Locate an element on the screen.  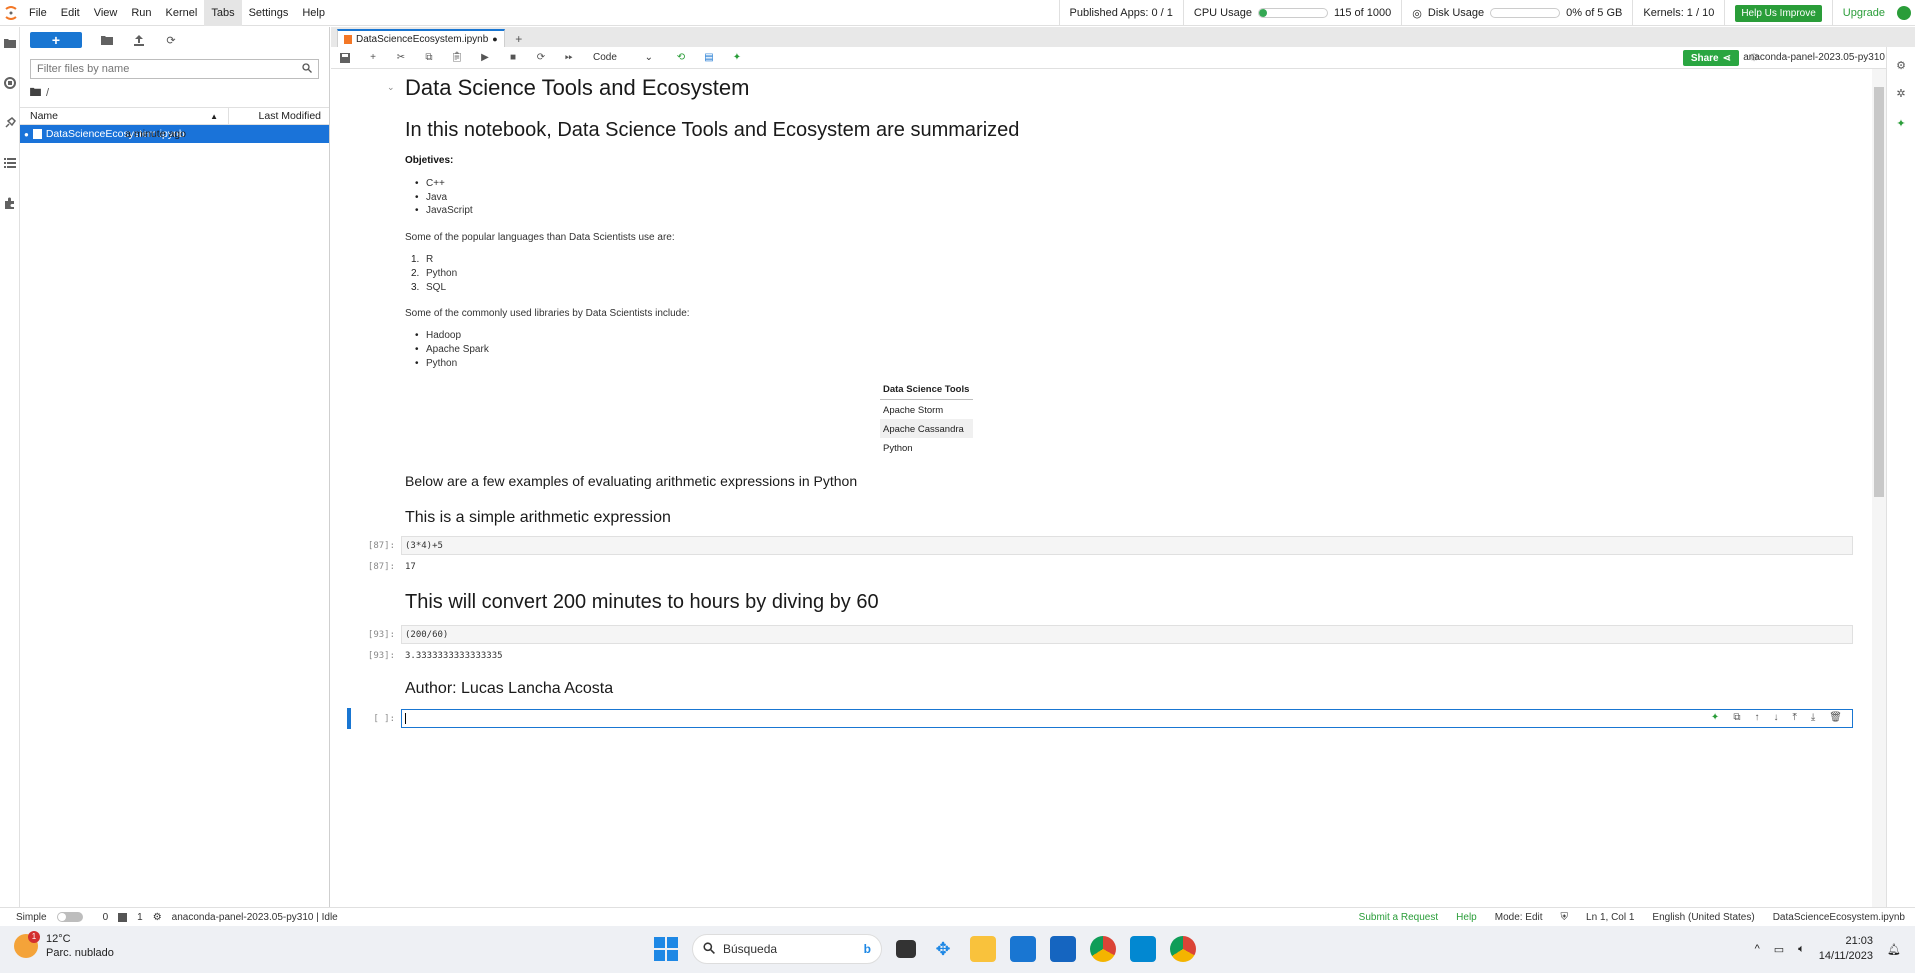
share-button: Share ⋖ is located at coordinates (1710, 58).